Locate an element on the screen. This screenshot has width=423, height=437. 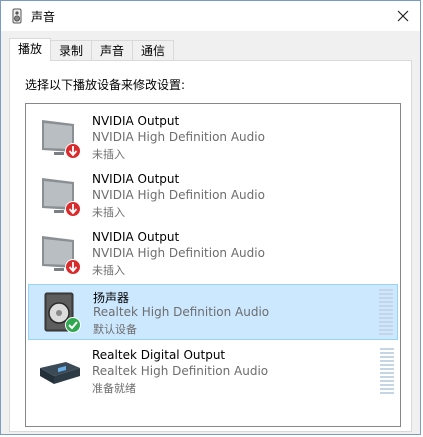
tab-recording: 录制 is located at coordinates (71, 50).